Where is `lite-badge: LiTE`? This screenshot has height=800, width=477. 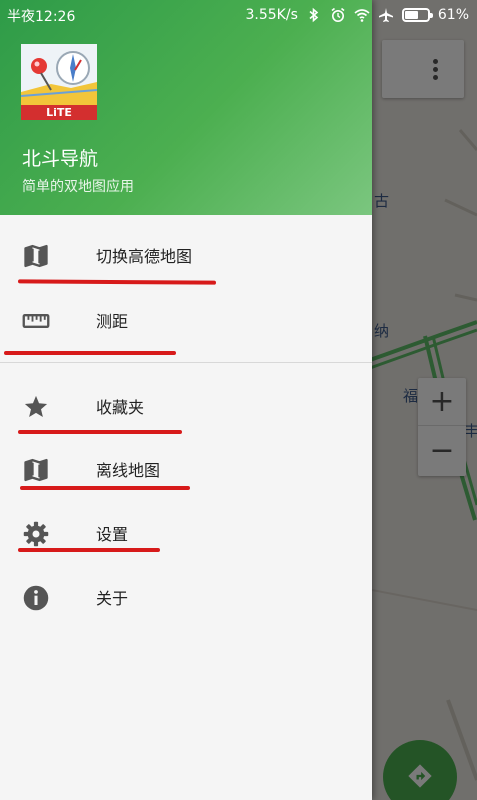 lite-badge: LiTE is located at coordinates (59, 112).